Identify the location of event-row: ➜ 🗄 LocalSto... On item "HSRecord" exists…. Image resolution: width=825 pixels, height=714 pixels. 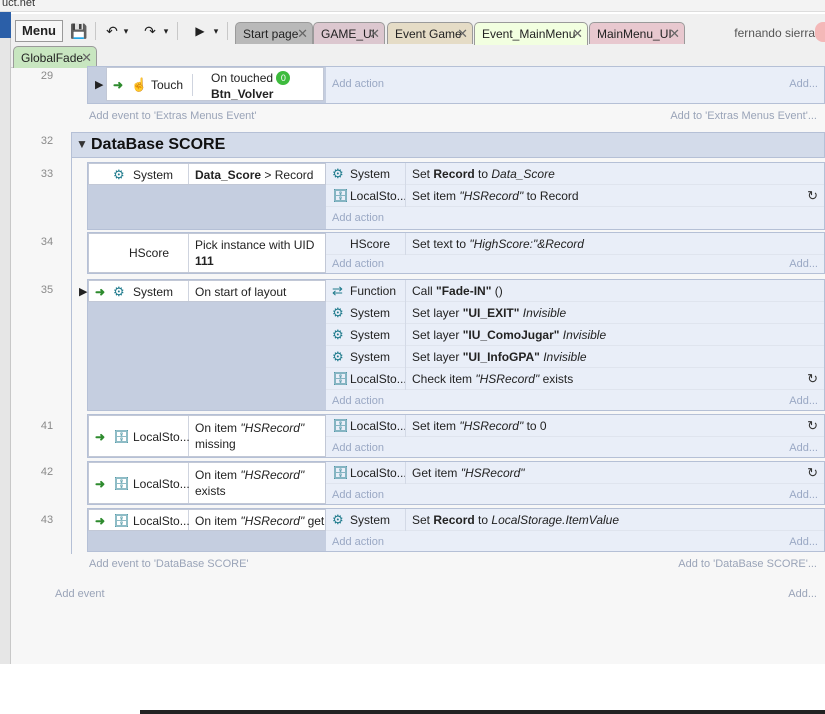
(456, 483).